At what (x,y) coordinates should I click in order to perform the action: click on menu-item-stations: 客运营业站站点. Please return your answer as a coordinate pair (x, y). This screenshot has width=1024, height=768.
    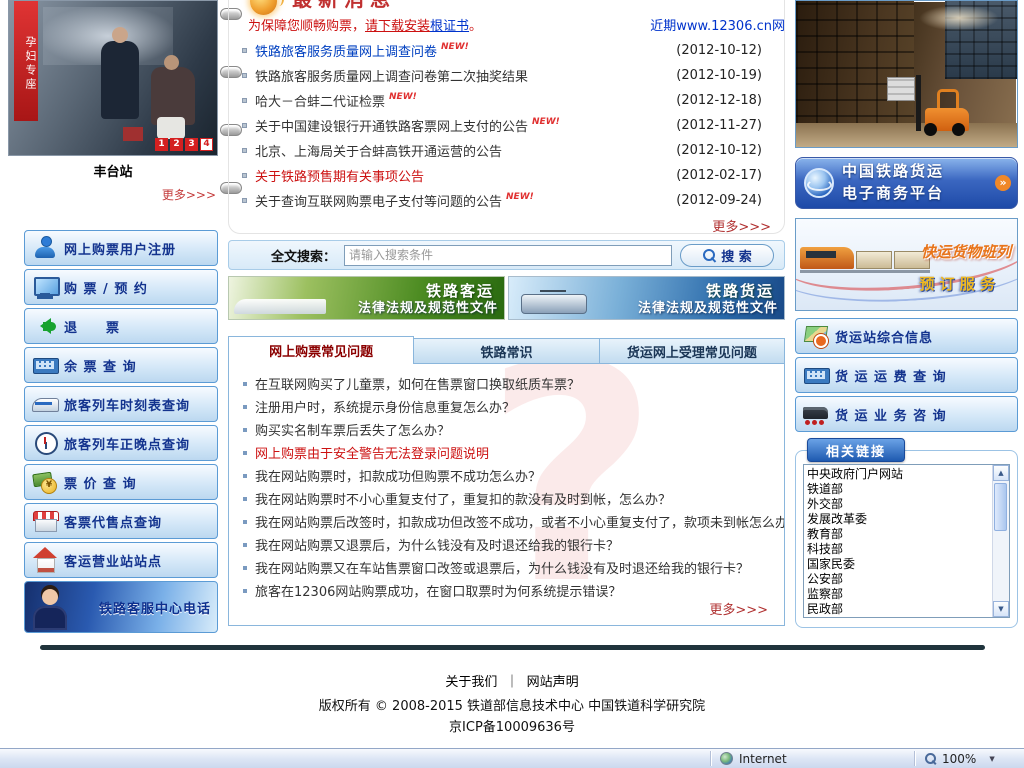
    Looking at the image, I should click on (121, 560).